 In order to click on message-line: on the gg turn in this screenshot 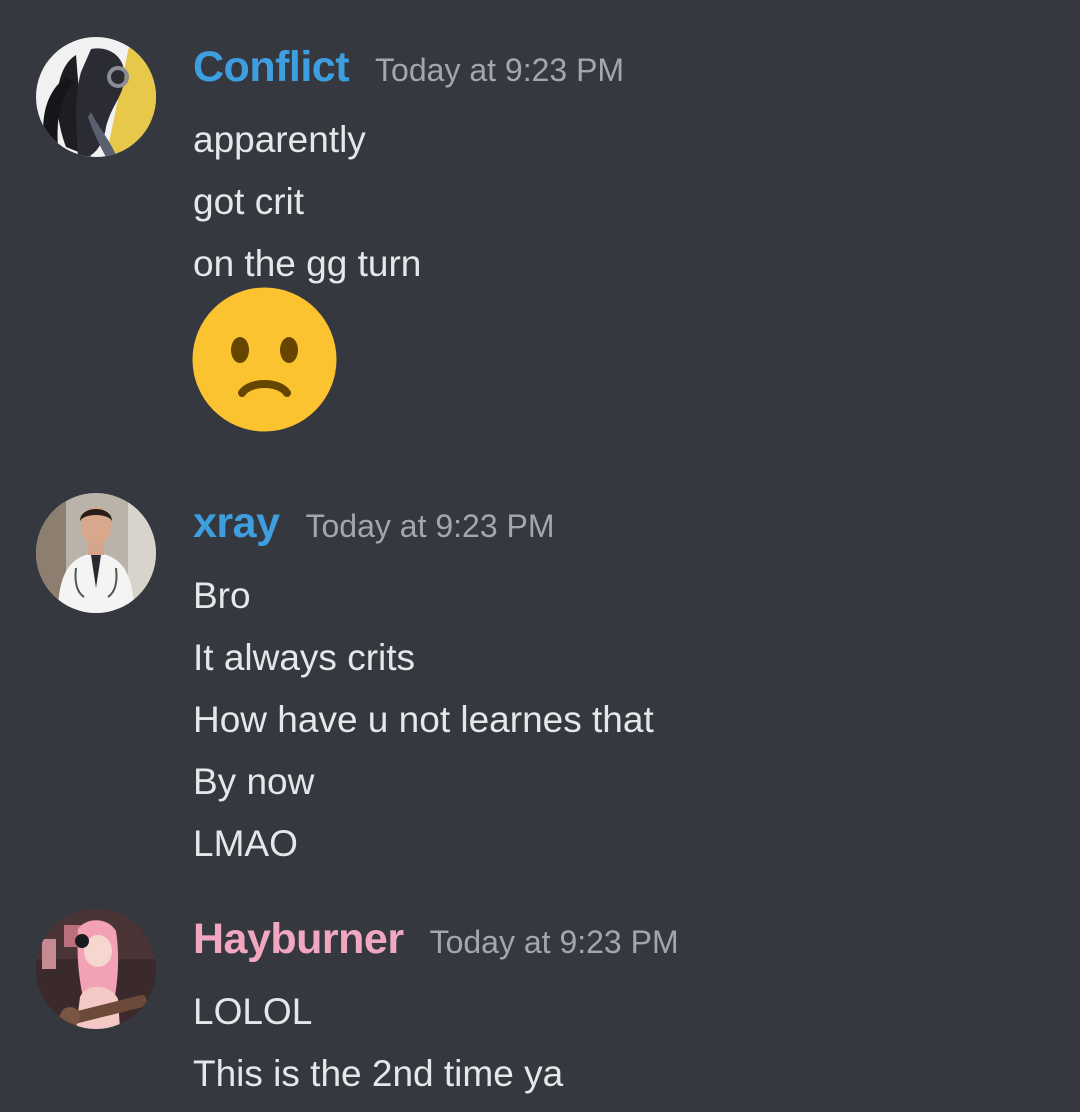, I will do `click(307, 263)`.